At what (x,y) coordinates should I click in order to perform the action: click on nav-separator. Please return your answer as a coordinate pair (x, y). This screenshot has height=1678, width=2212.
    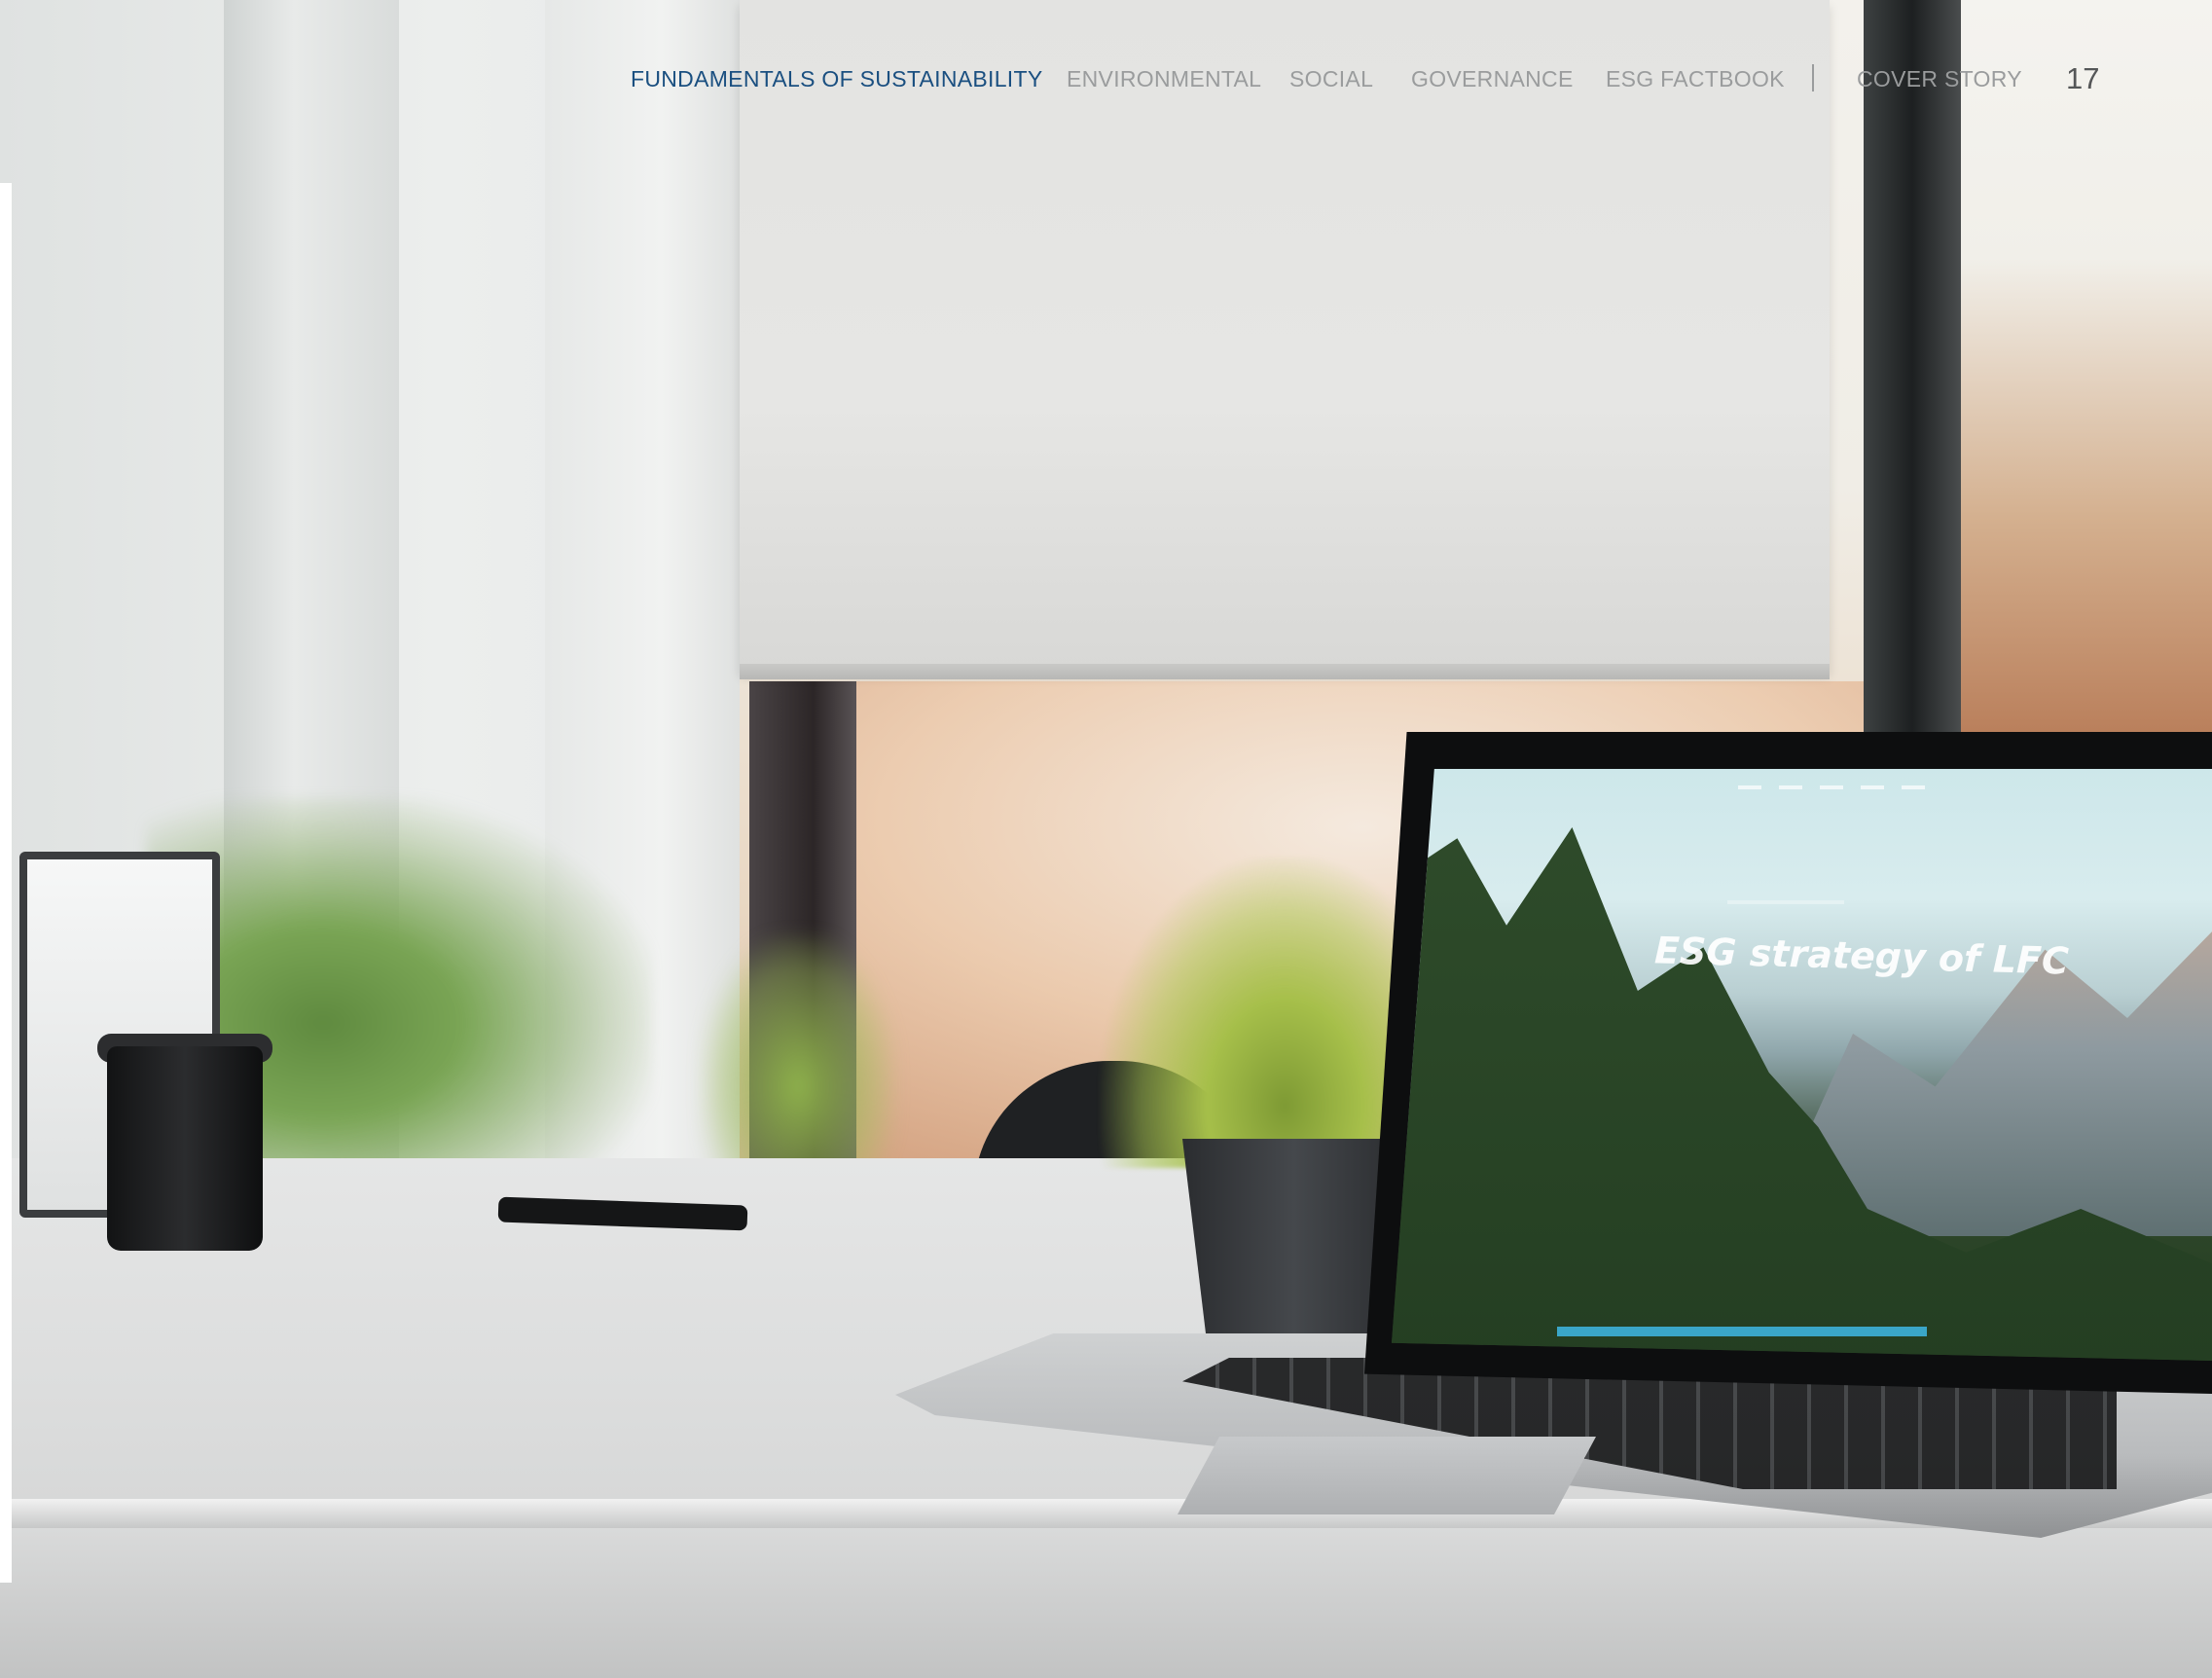
    Looking at the image, I should click on (1813, 77).